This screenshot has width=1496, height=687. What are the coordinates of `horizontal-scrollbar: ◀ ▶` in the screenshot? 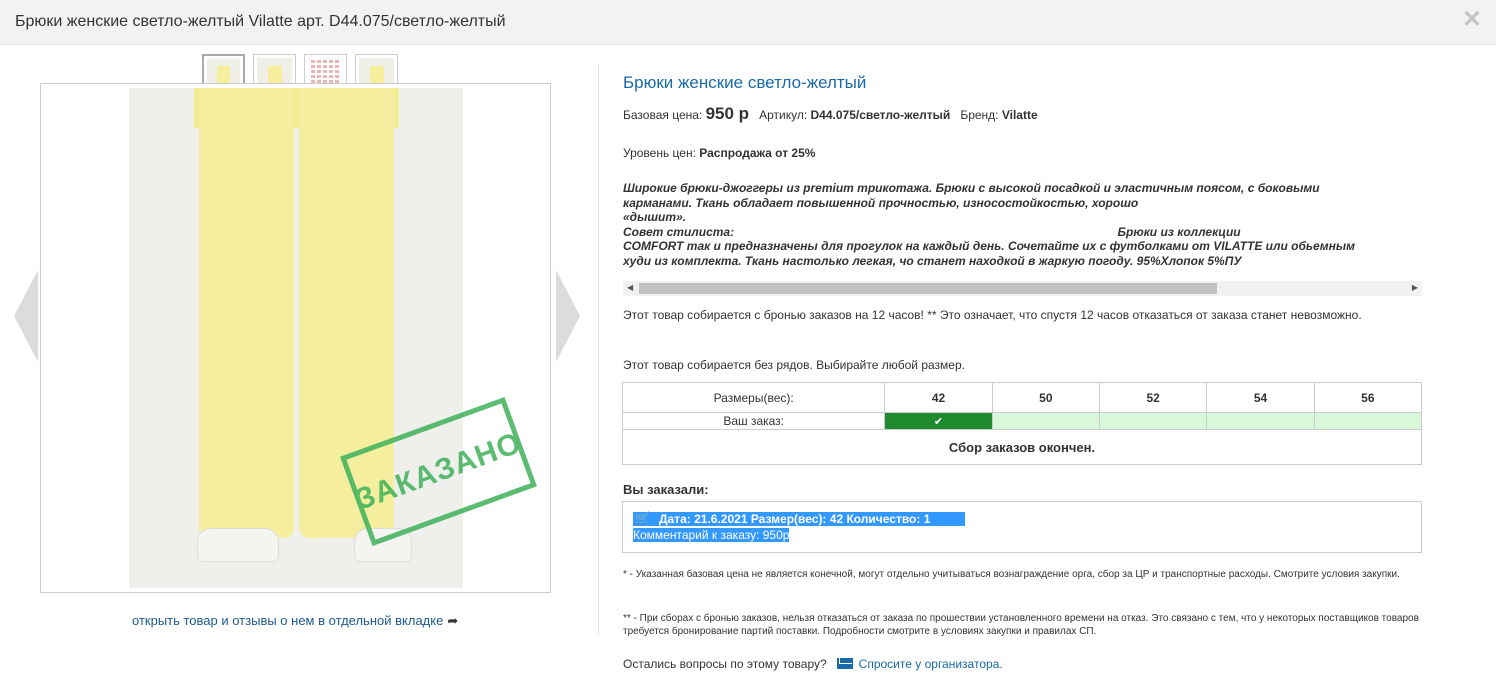 It's located at (1022, 288).